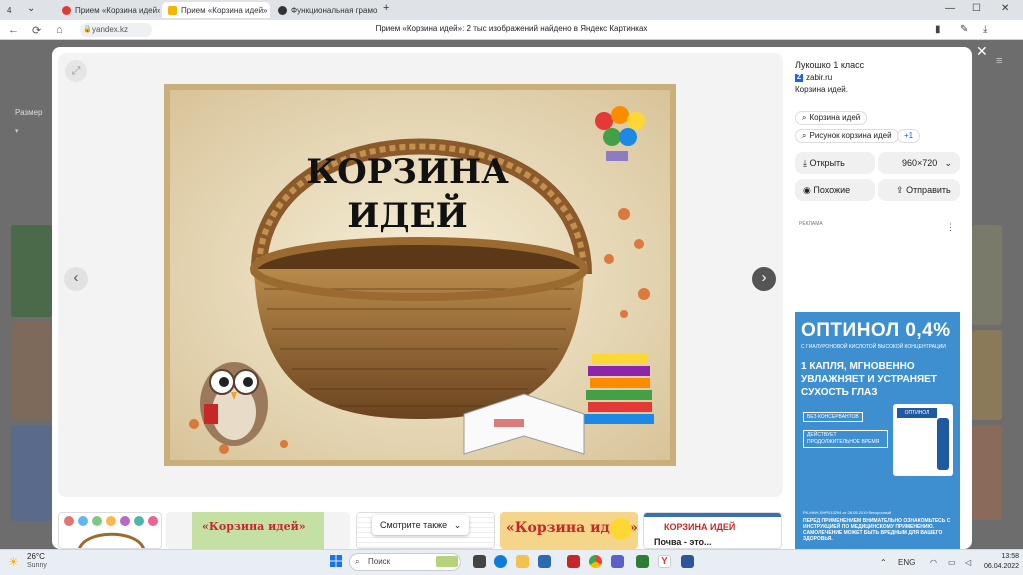  I want to click on word-icon, so click(687, 561).